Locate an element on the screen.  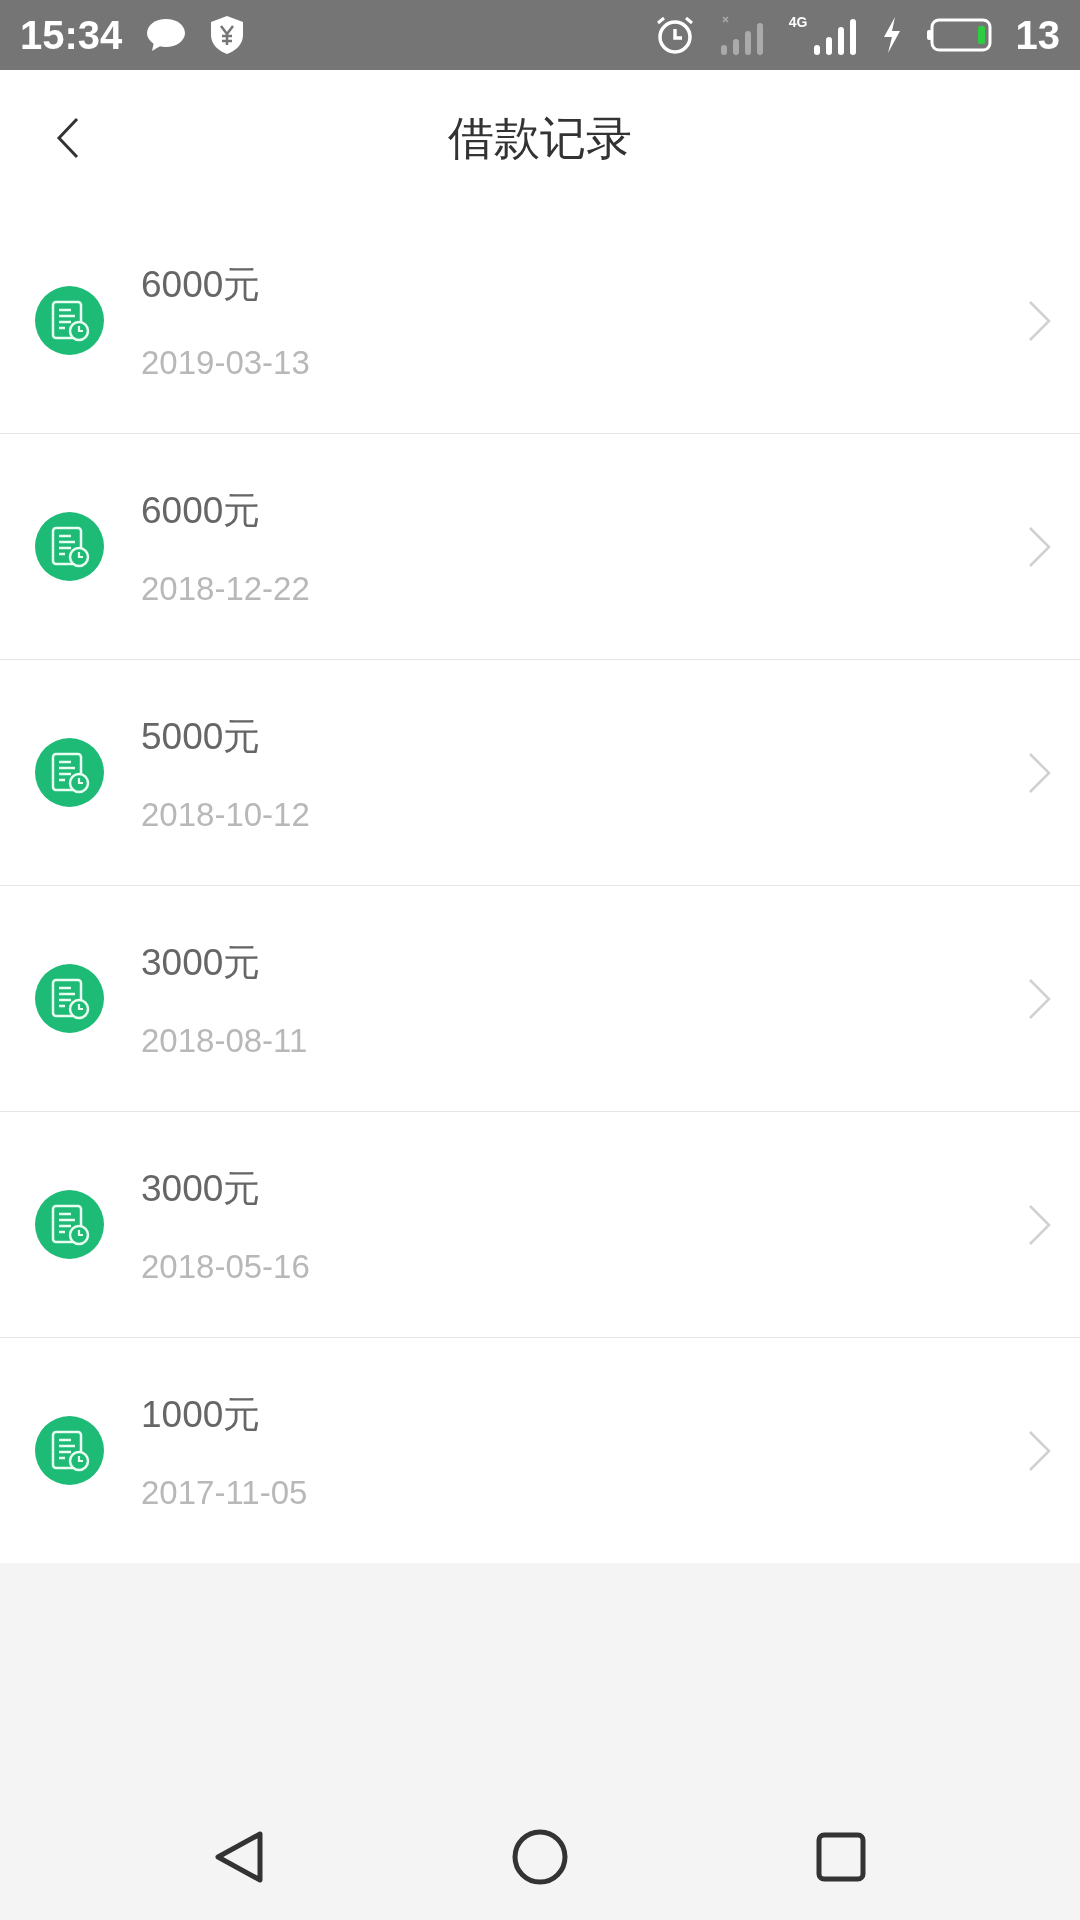
loan-record-row: 1000元 2017-11-05 is located at coordinates (540, 1450).